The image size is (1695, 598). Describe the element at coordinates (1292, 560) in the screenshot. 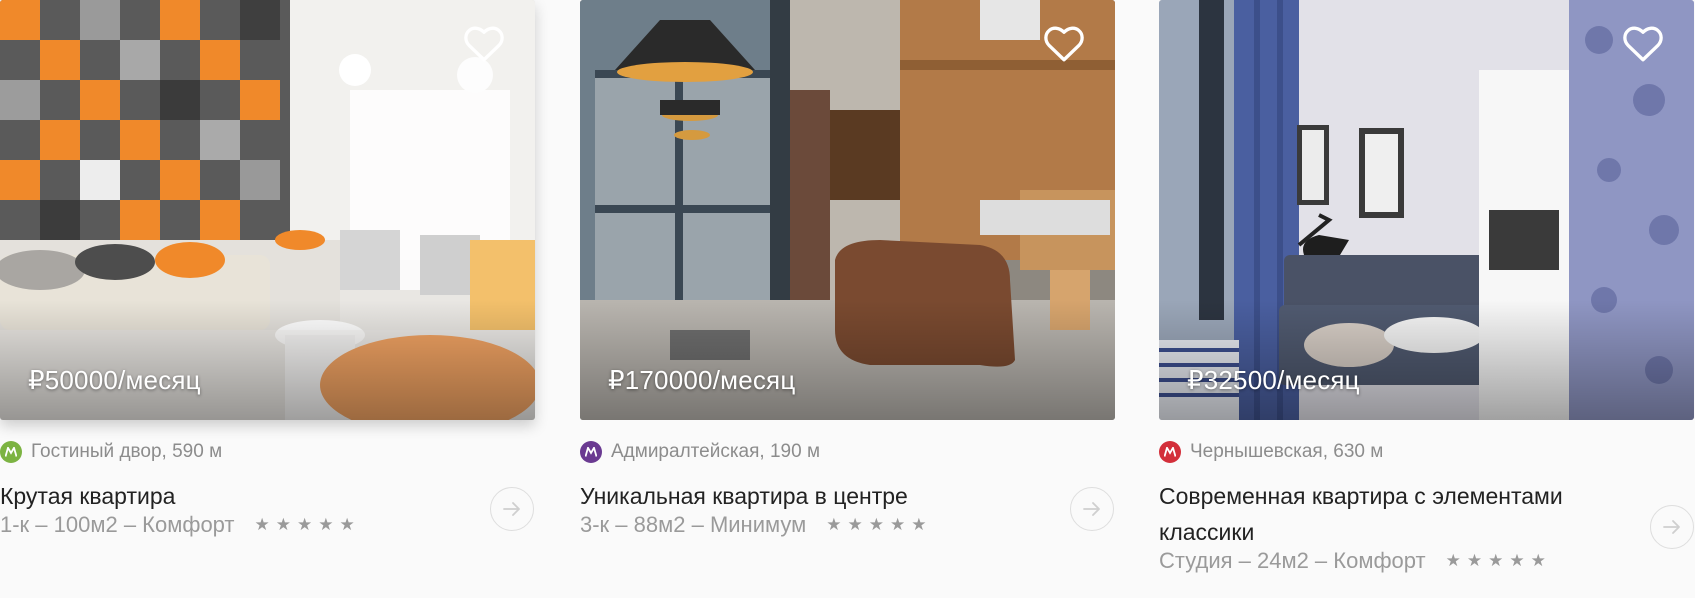

I see `specs-text: Студия – 24м2 – Комфорт` at that location.